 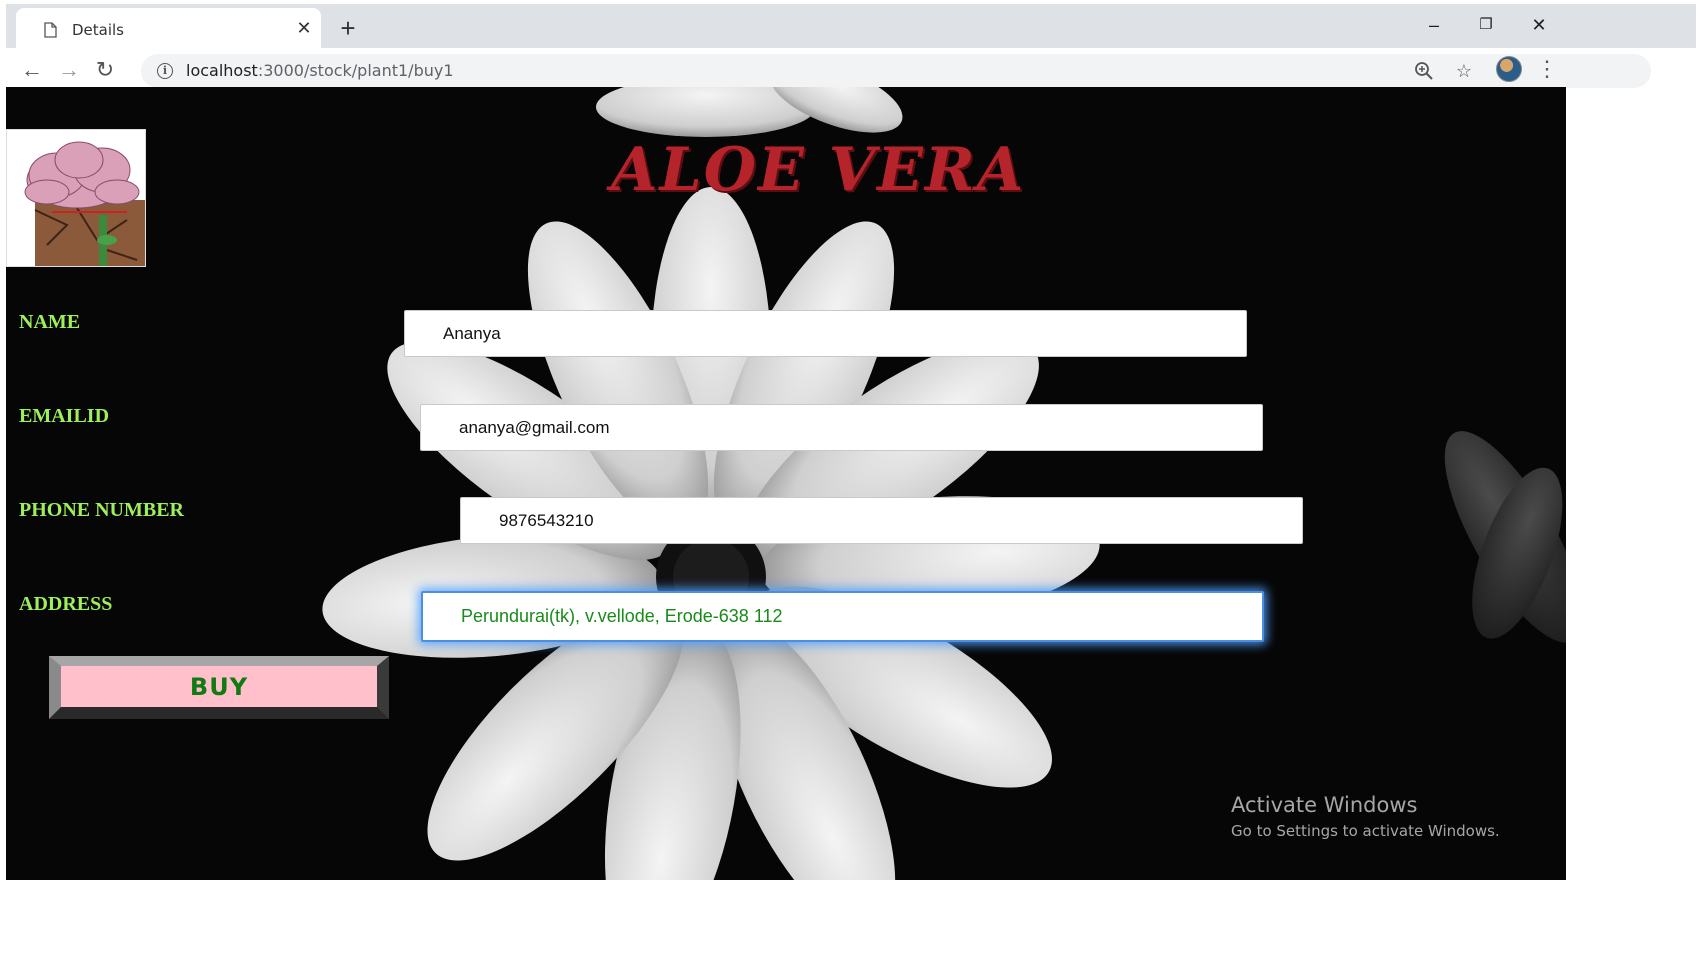 I want to click on email-input: ananya@gmail.com, so click(x=841, y=427).